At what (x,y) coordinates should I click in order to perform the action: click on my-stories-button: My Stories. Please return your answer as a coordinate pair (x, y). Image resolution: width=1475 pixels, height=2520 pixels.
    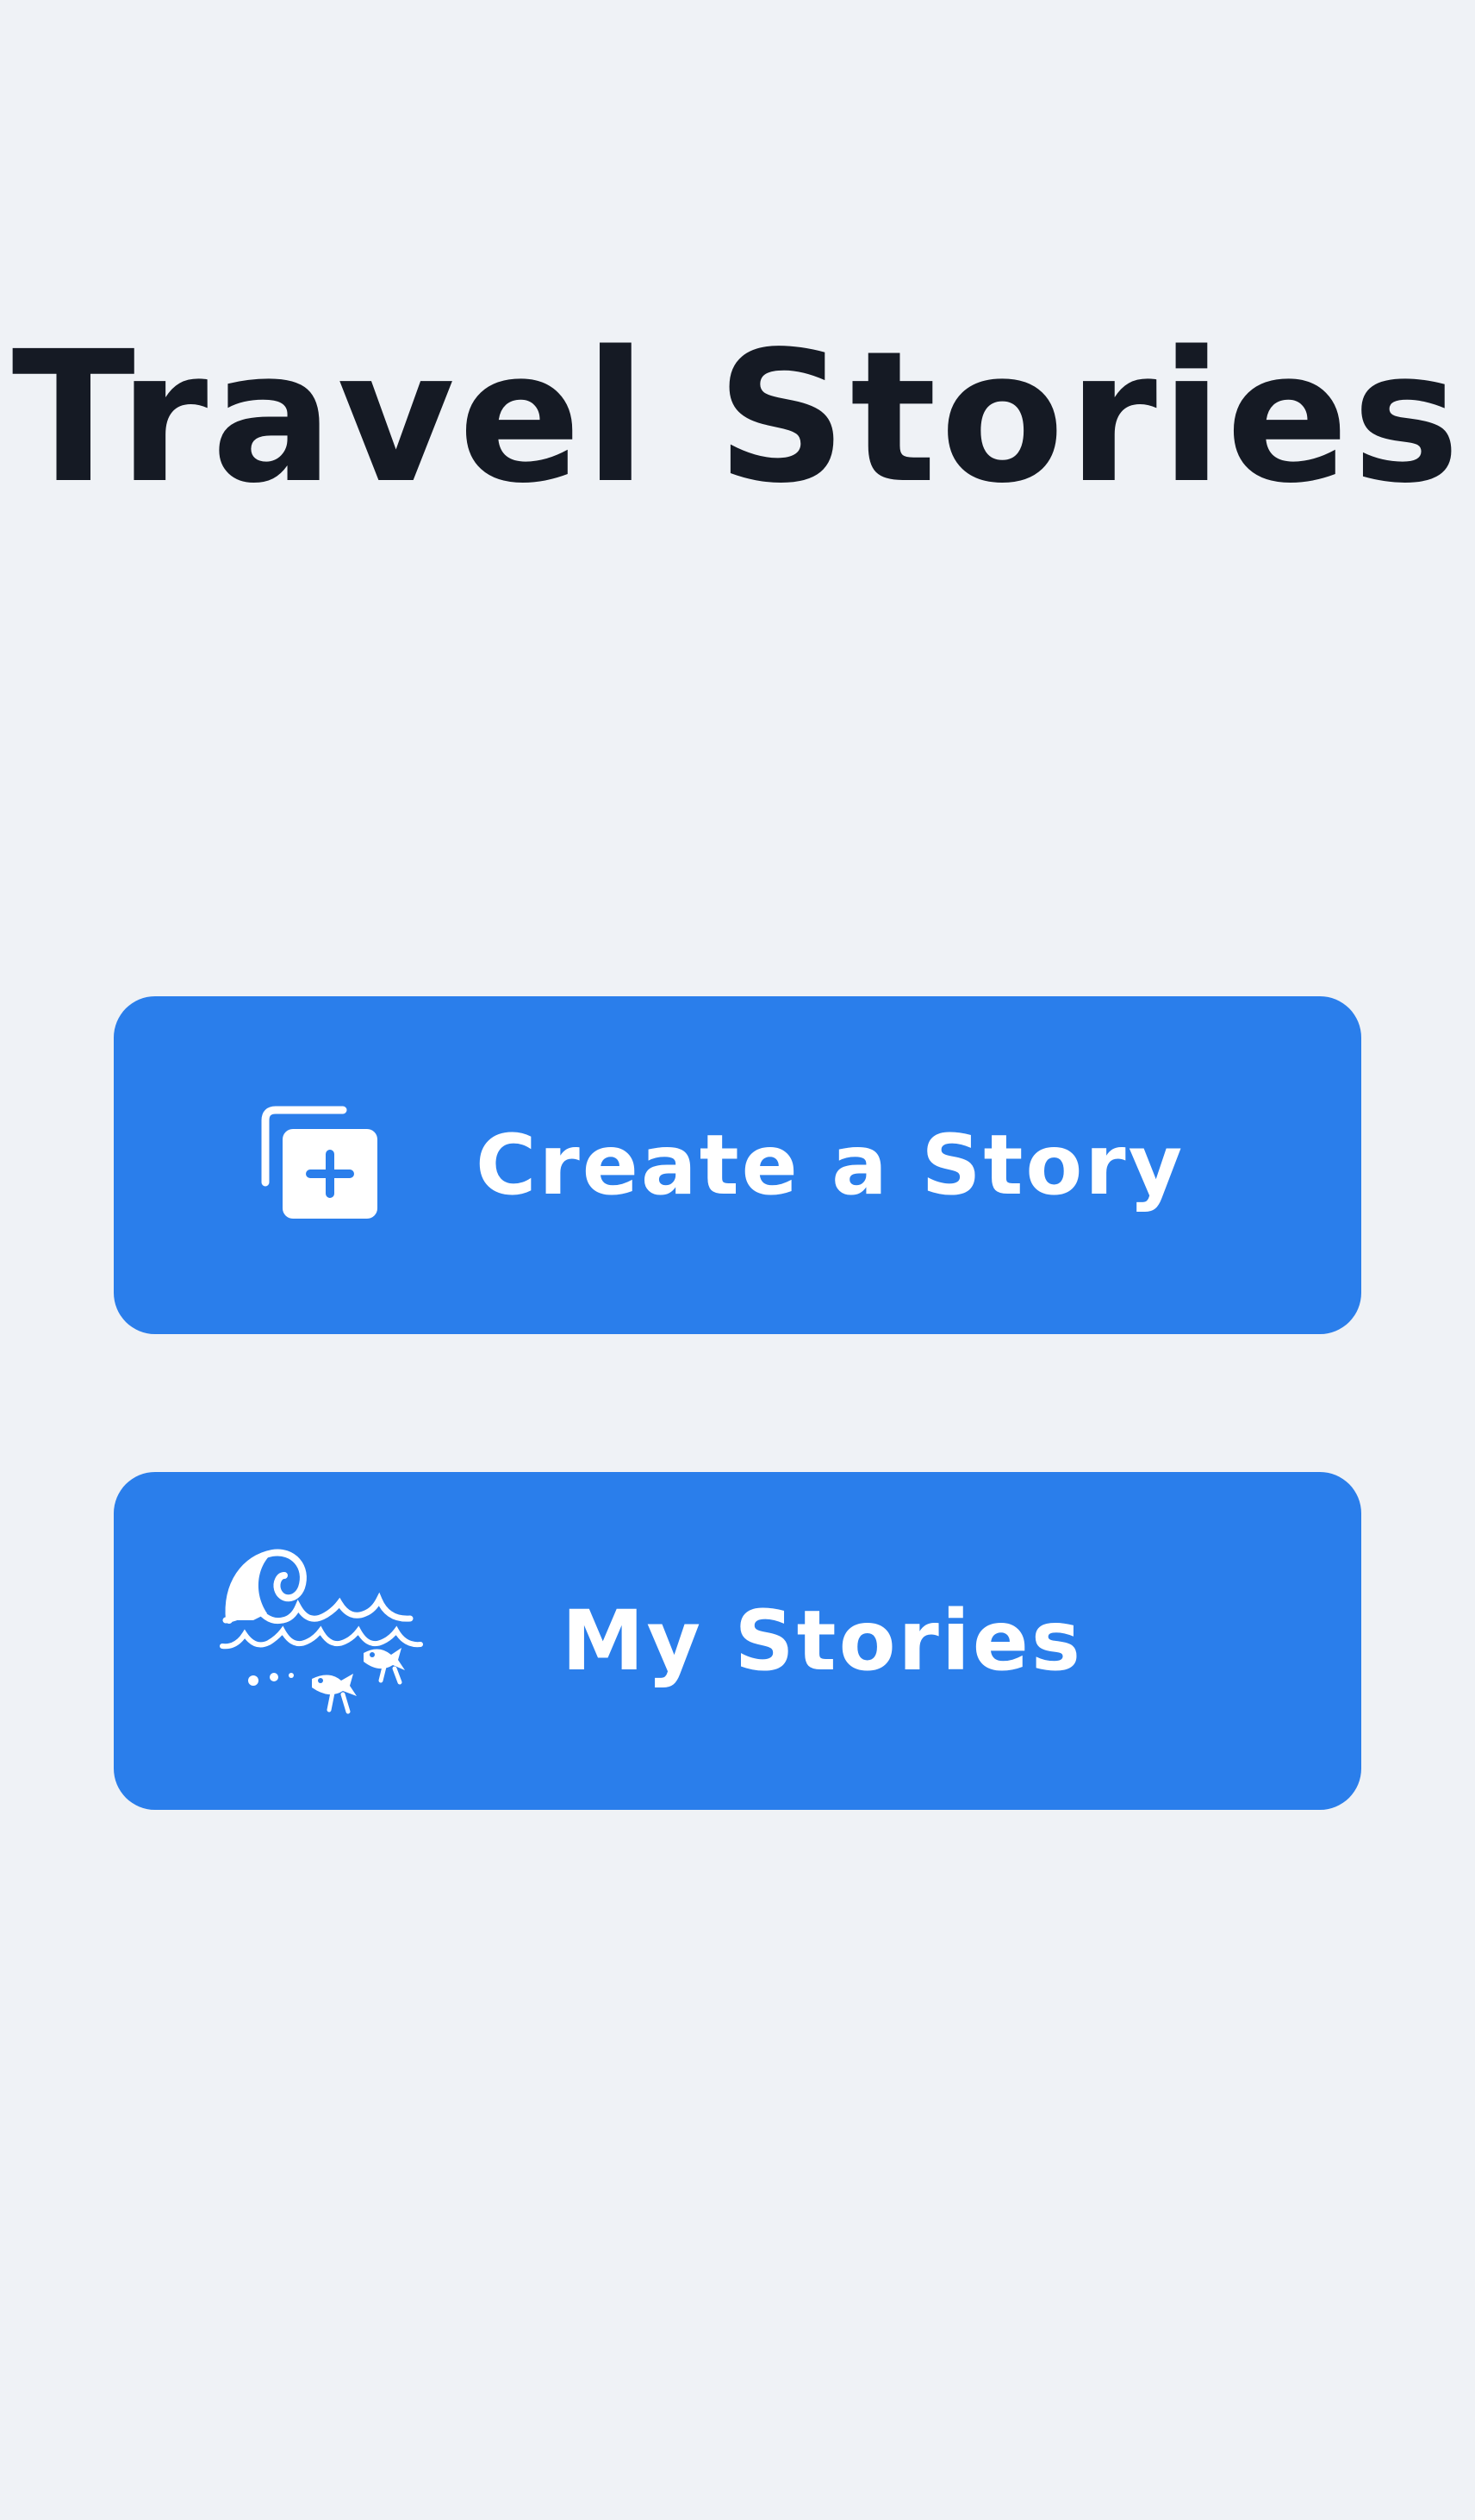
    Looking at the image, I should click on (737, 1641).